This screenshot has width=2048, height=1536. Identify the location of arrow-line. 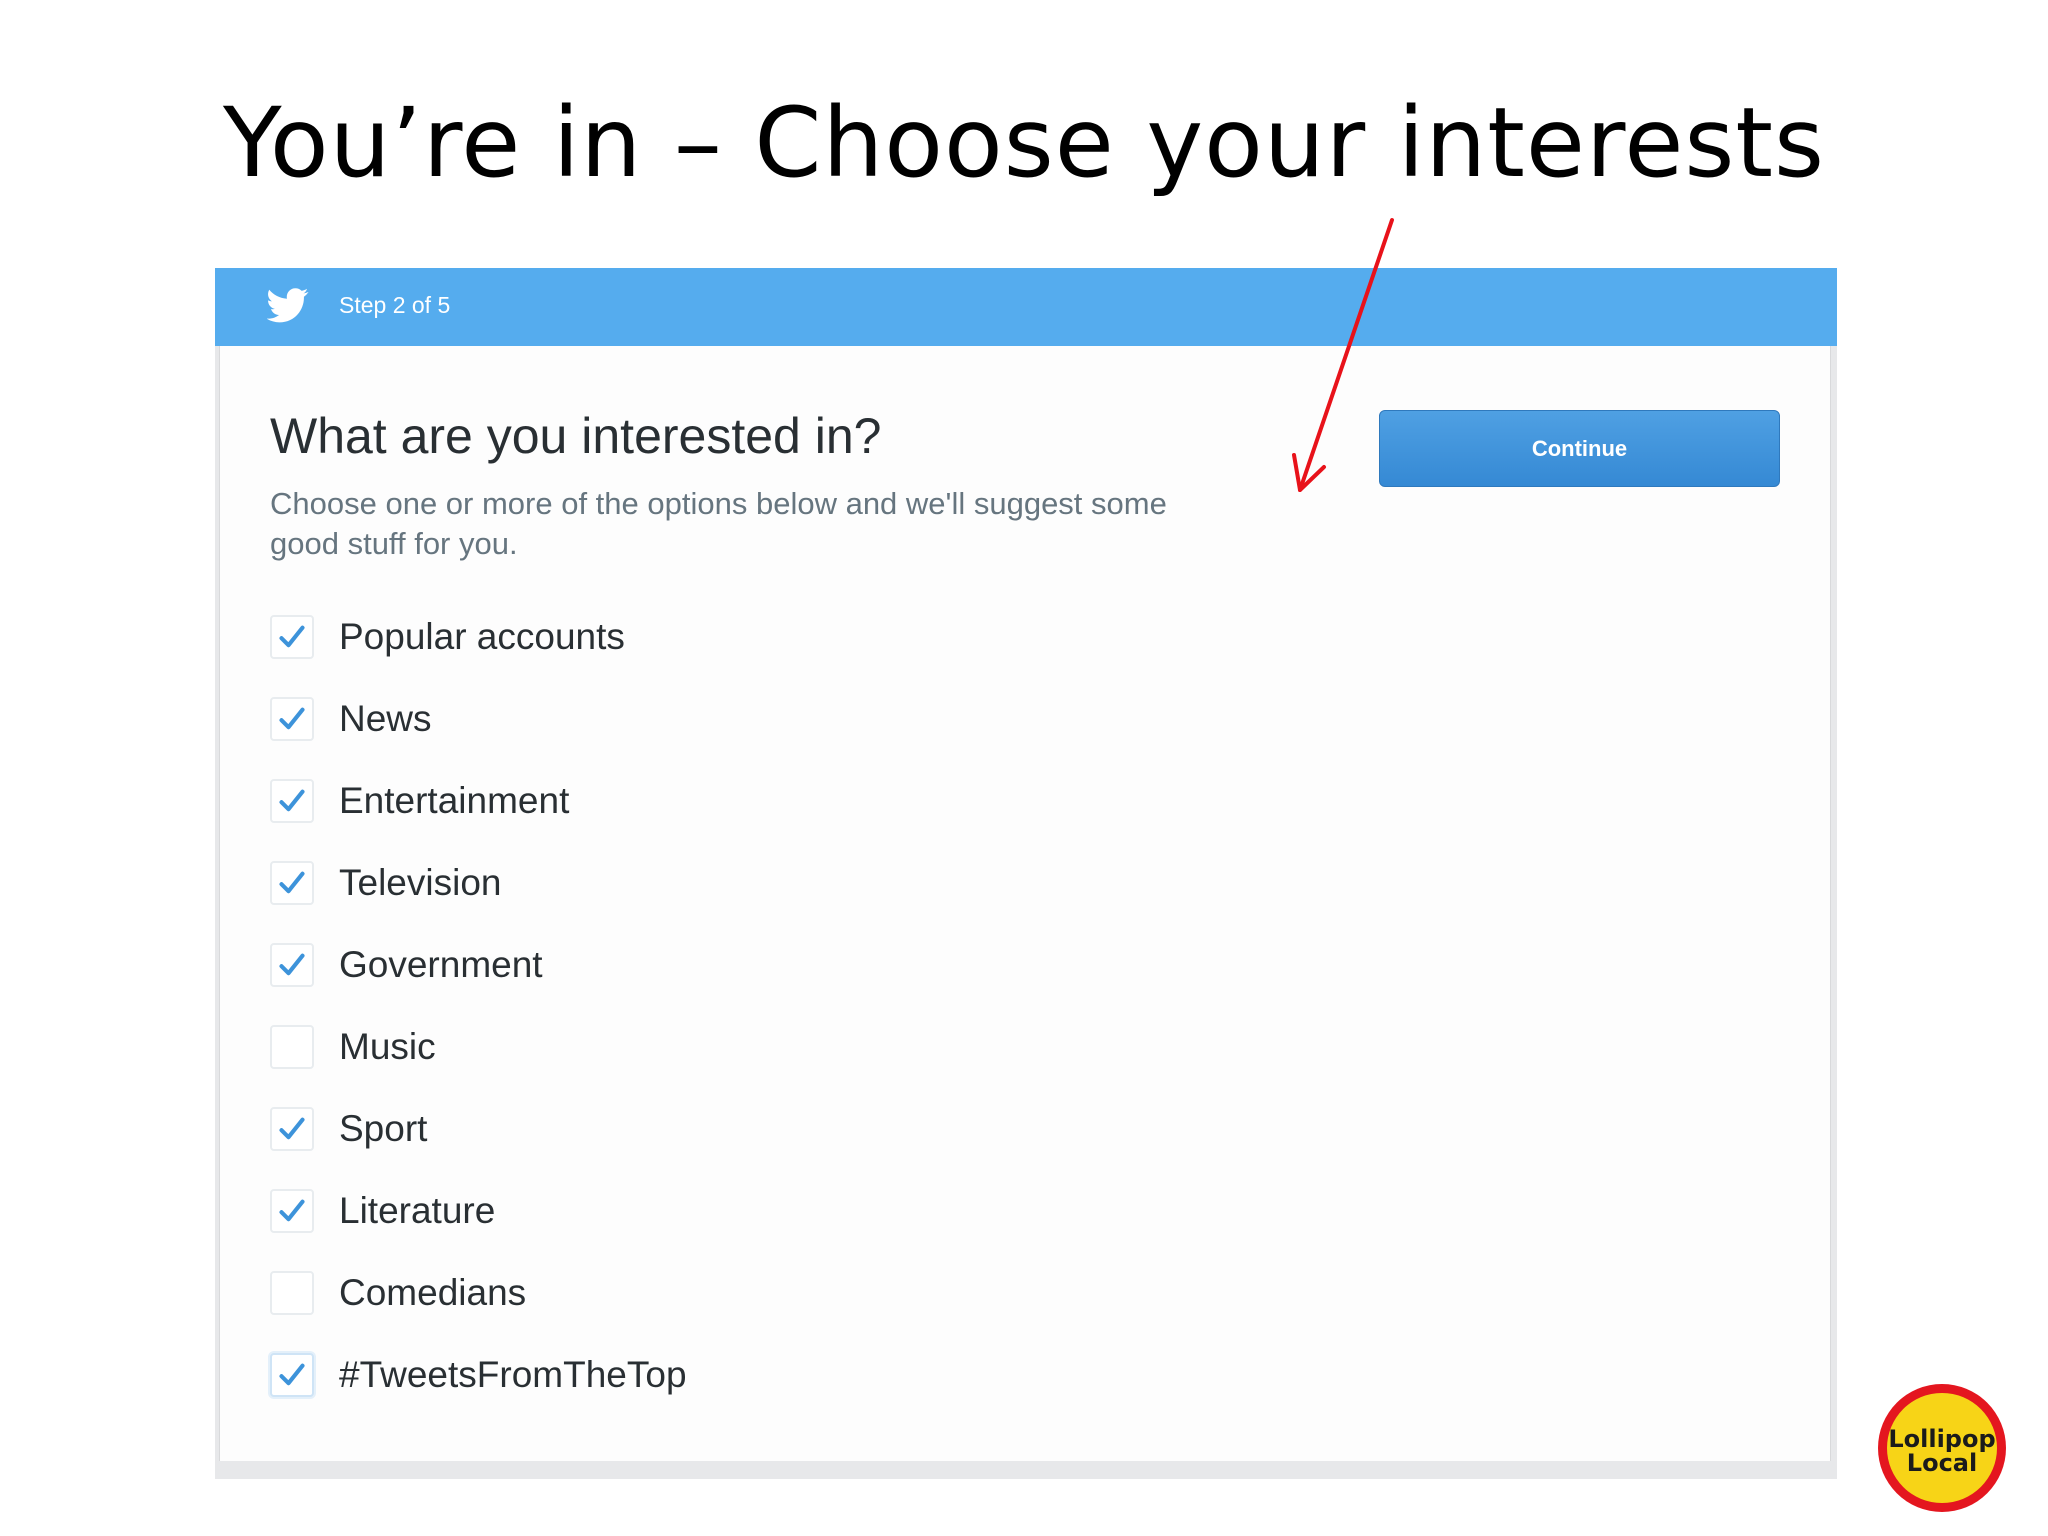
(1346, 355).